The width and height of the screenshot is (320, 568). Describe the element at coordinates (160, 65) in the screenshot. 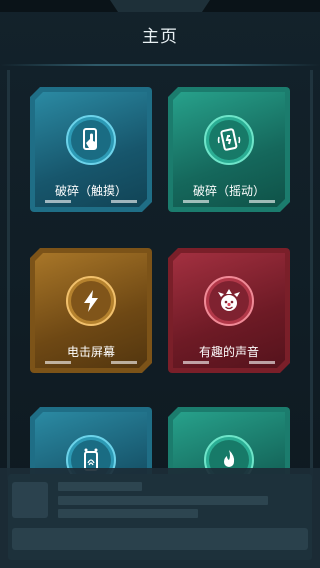

I see `header-divider` at that location.